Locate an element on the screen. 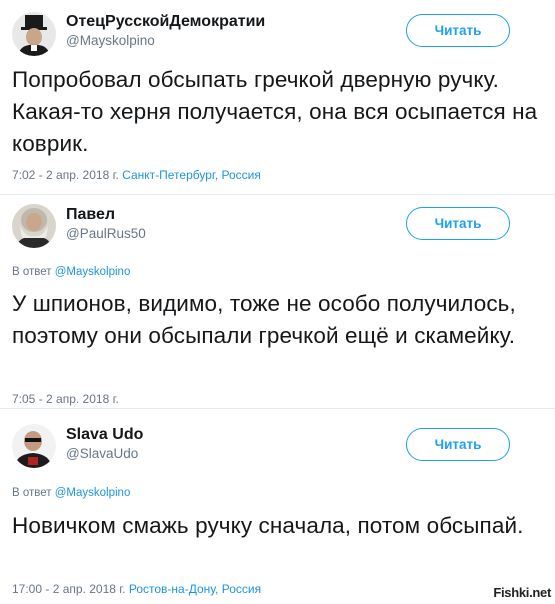 The height and width of the screenshot is (604, 555). display-name: ОтецРусскойДемократии is located at coordinates (165, 22).